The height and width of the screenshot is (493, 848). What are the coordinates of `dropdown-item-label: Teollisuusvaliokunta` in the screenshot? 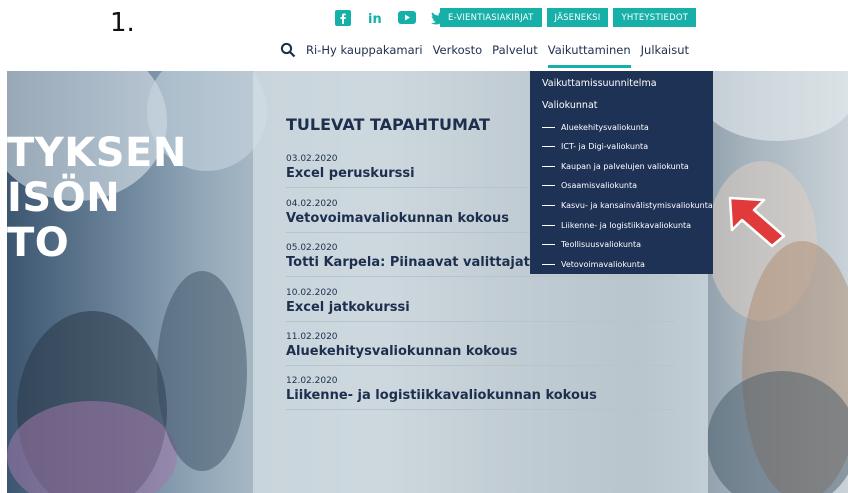 It's located at (601, 244).